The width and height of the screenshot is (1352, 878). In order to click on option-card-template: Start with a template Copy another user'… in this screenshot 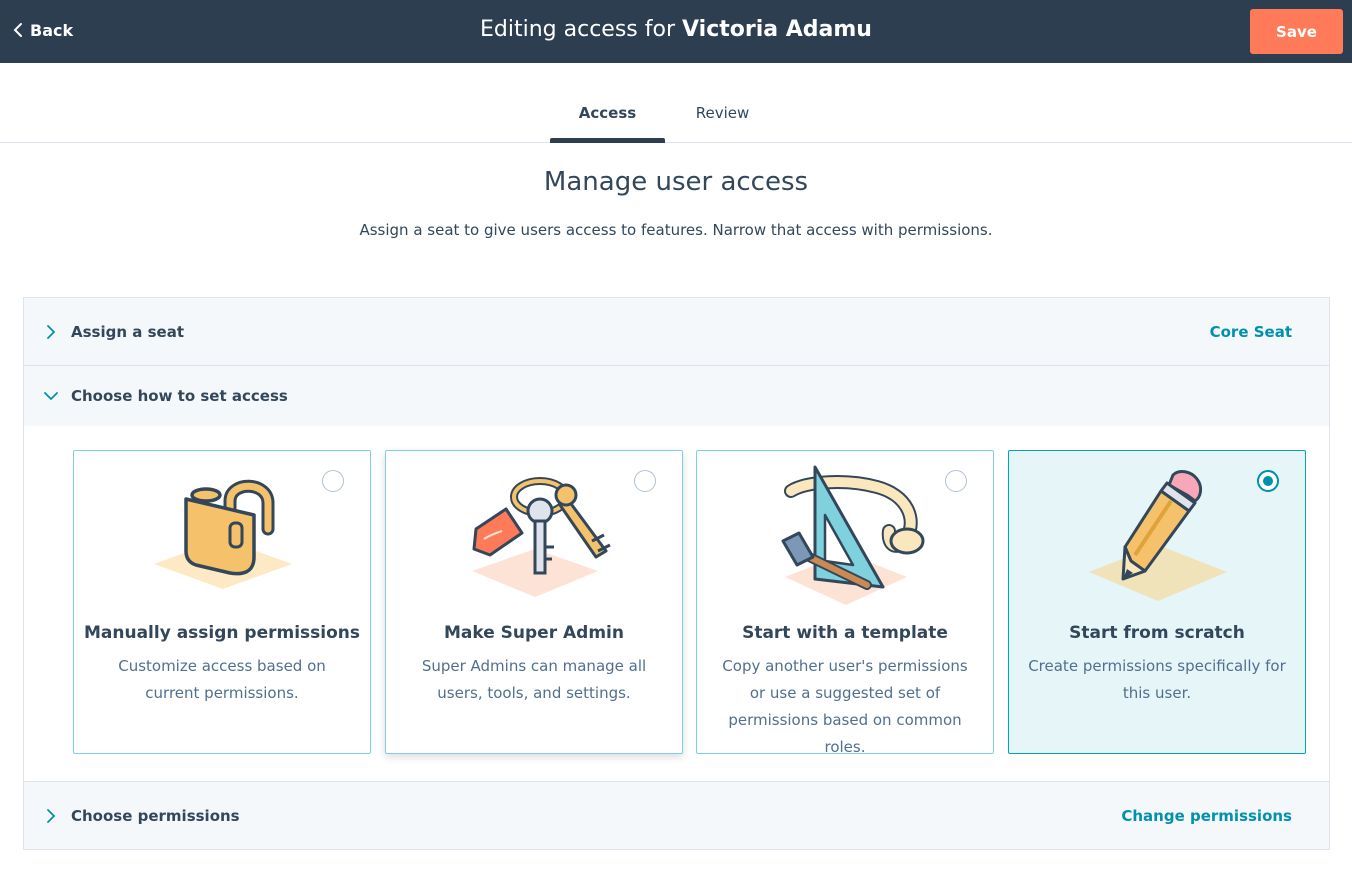, I will do `click(845, 603)`.